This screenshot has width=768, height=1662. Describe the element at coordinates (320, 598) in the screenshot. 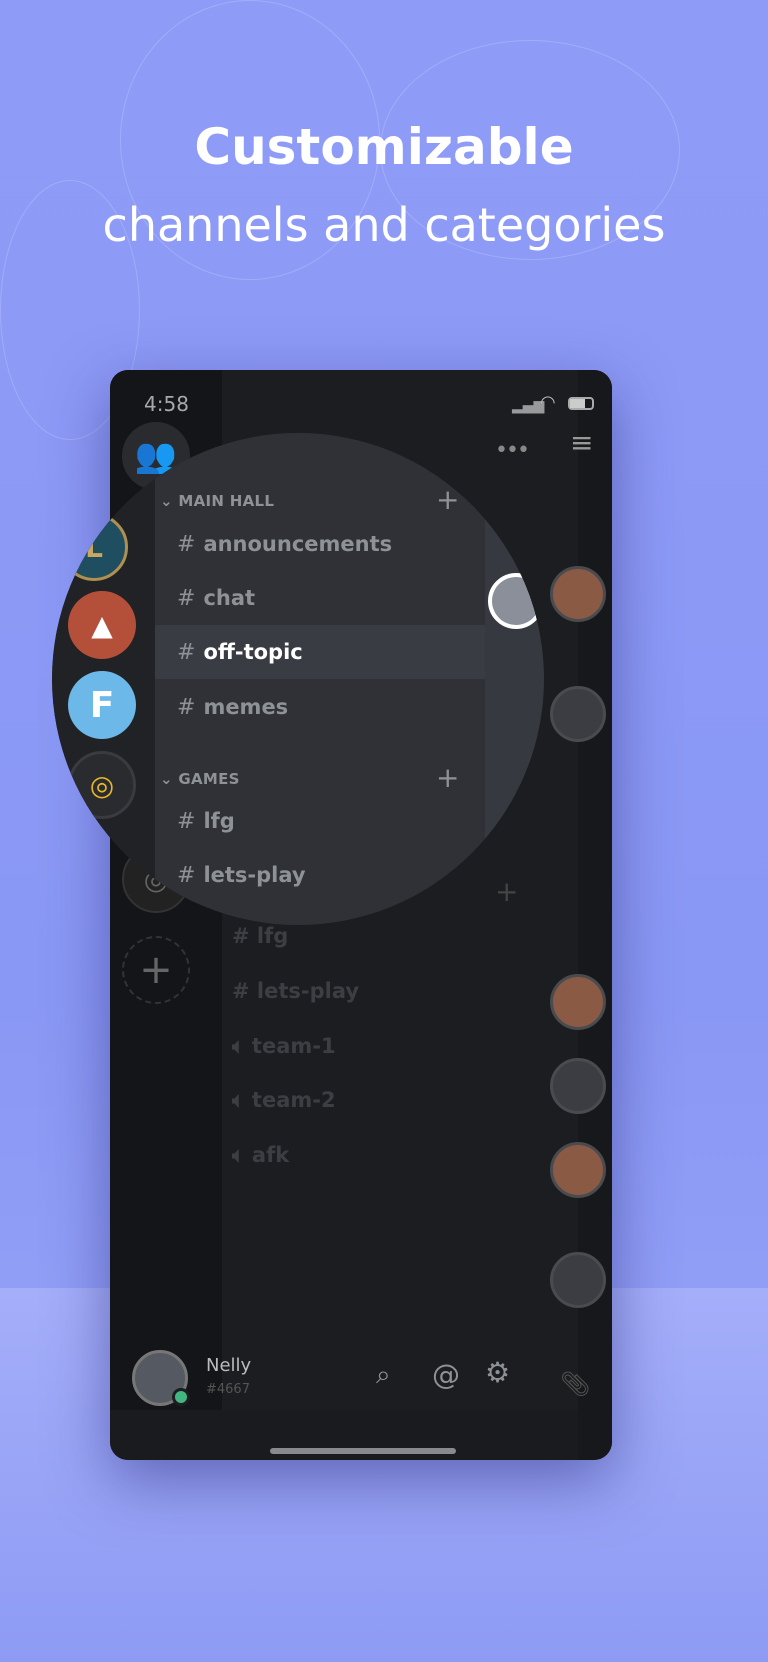

I see `channel-chat: # chat` at that location.